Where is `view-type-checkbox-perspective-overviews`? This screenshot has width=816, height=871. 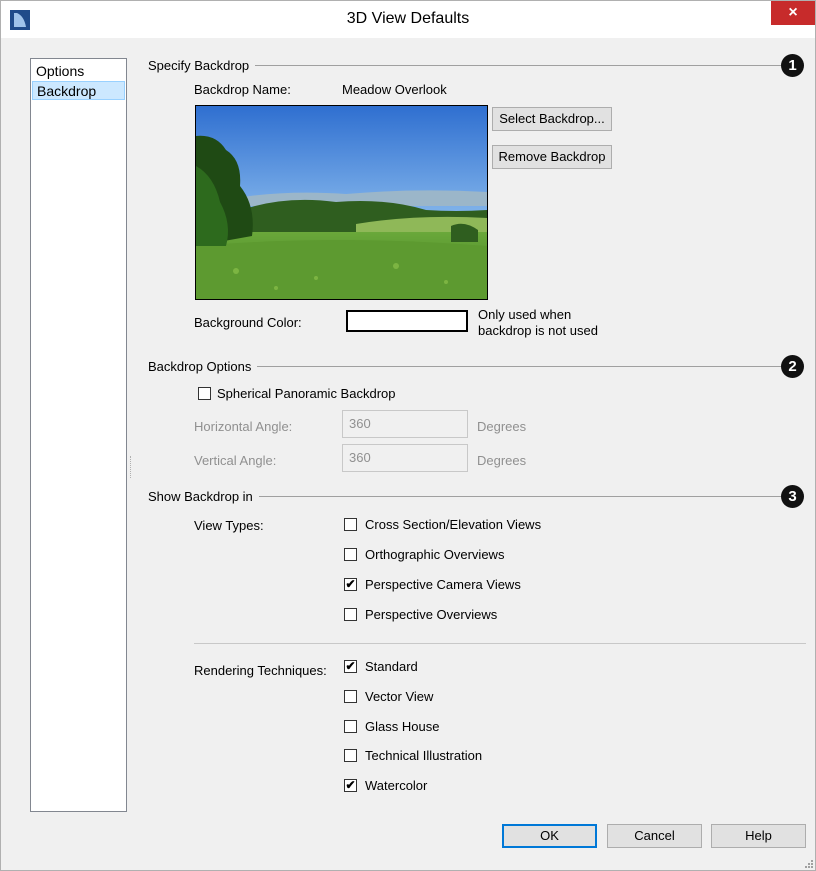
view-type-checkbox-perspective-overviews is located at coordinates (350, 614).